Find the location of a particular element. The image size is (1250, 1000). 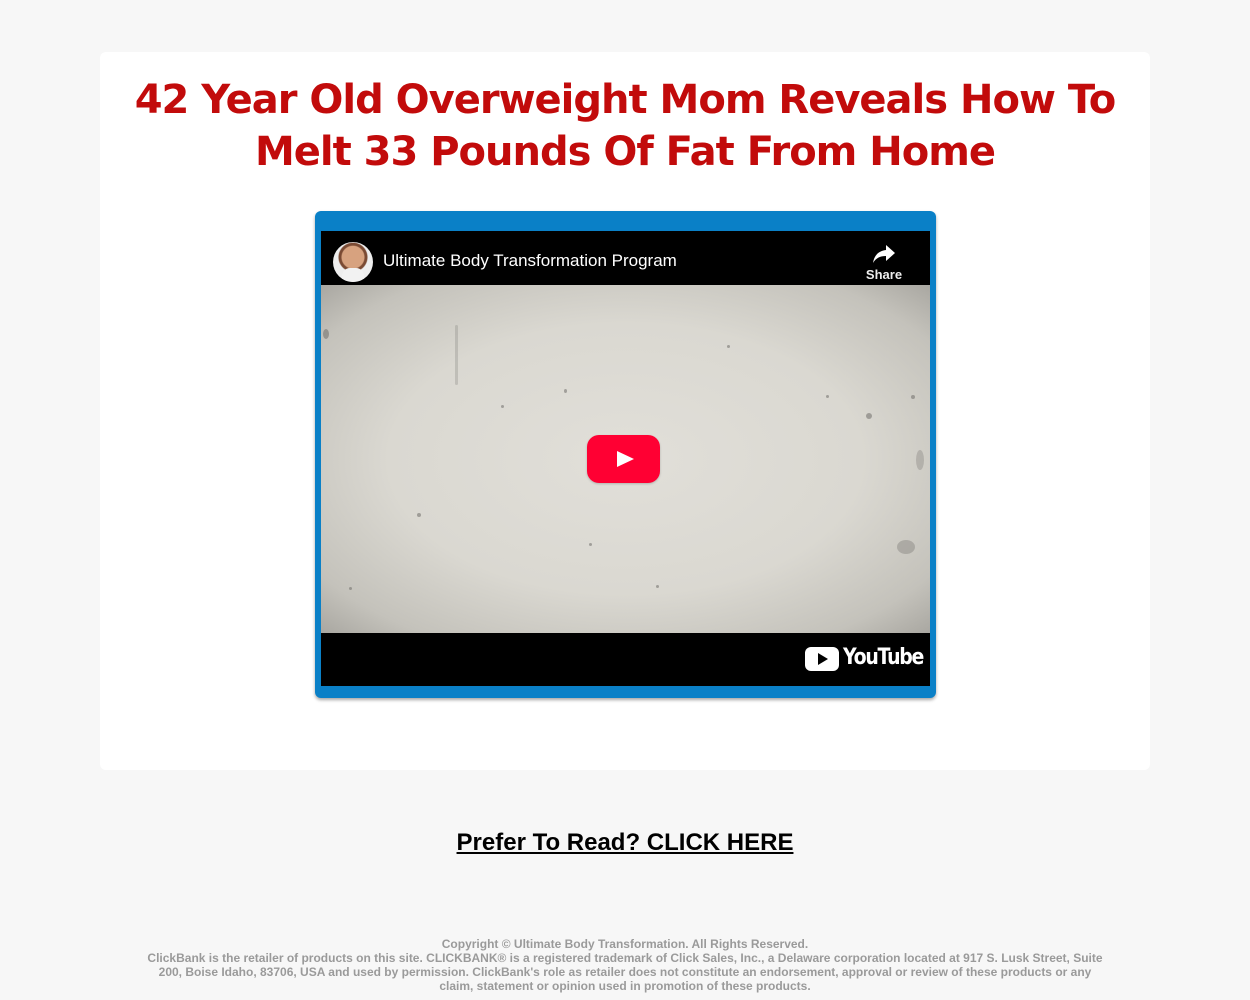

channel-avatar is located at coordinates (353, 262).